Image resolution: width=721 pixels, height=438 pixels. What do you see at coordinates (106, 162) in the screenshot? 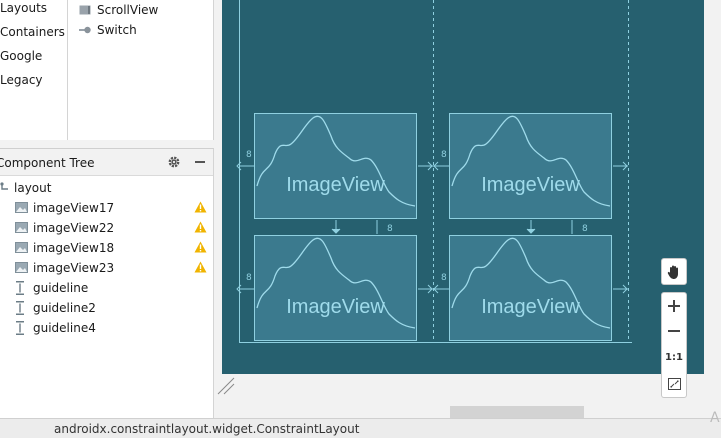
I see `component-tree-header: Component Tree` at bounding box center [106, 162].